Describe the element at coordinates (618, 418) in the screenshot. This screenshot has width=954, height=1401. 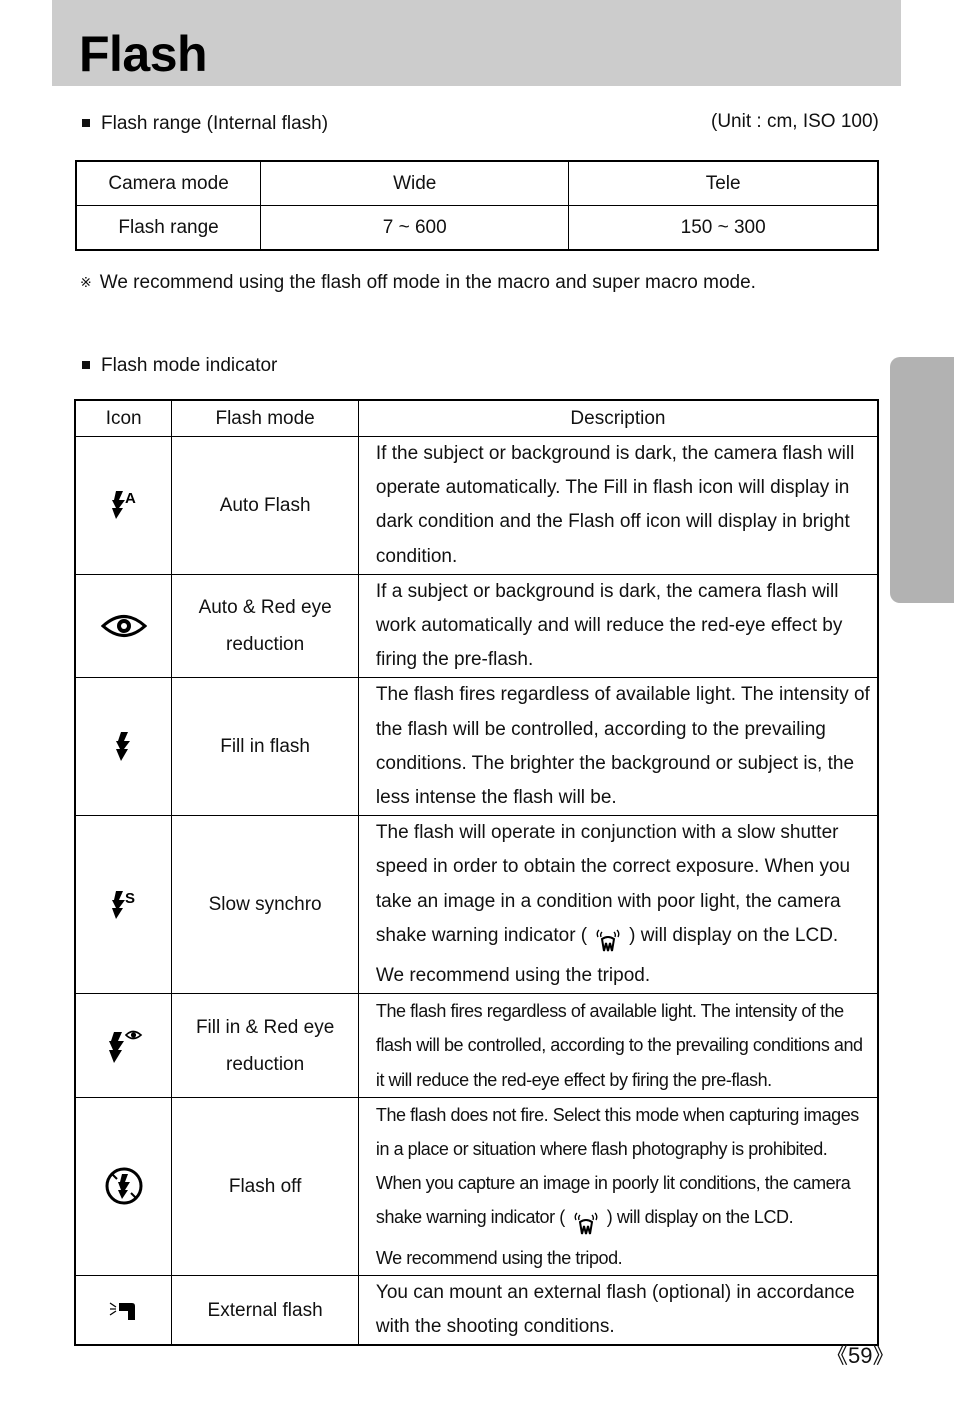
I see `header-description: Description` at that location.